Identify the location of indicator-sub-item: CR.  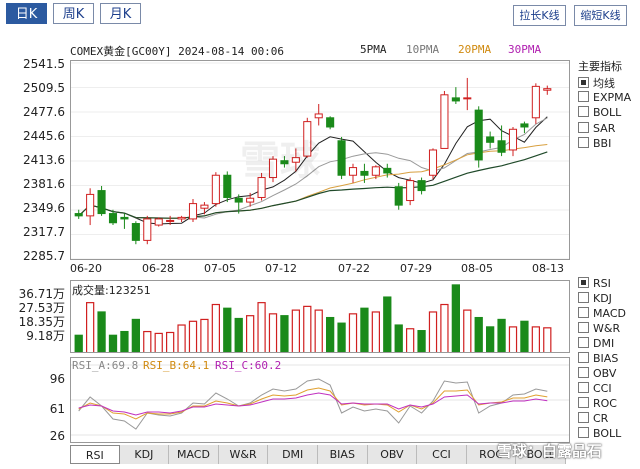
(593, 418).